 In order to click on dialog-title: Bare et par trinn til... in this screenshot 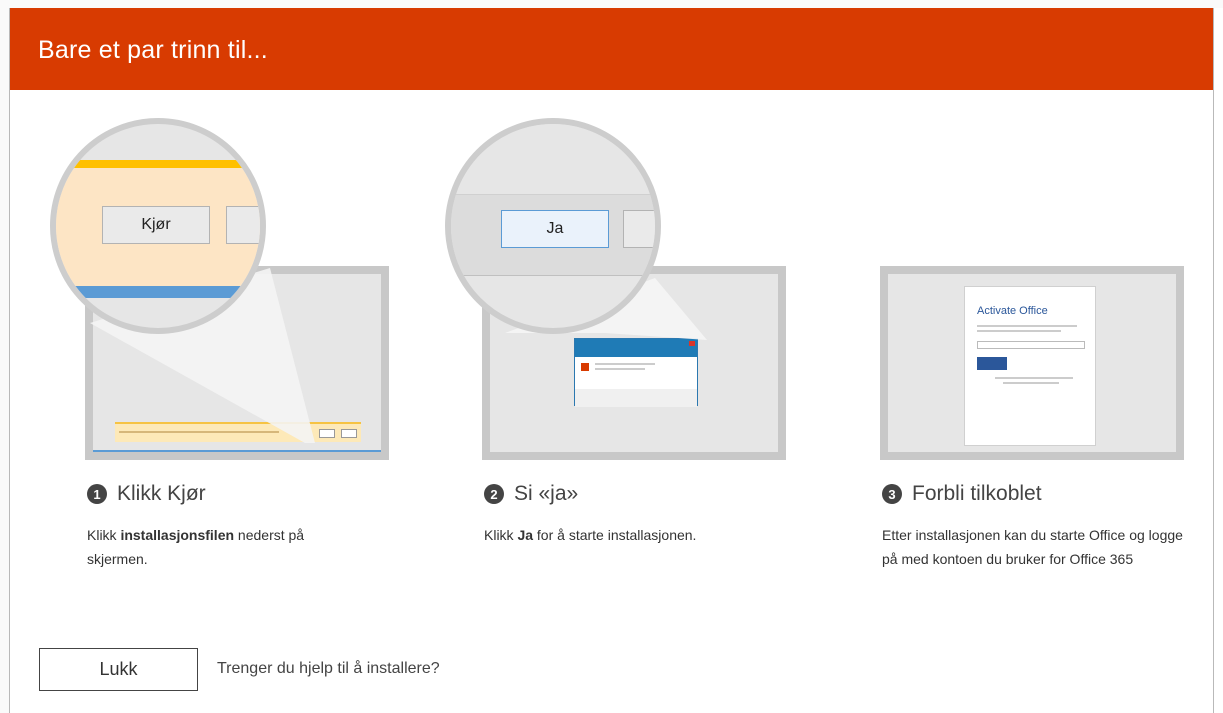, I will do `click(153, 50)`.